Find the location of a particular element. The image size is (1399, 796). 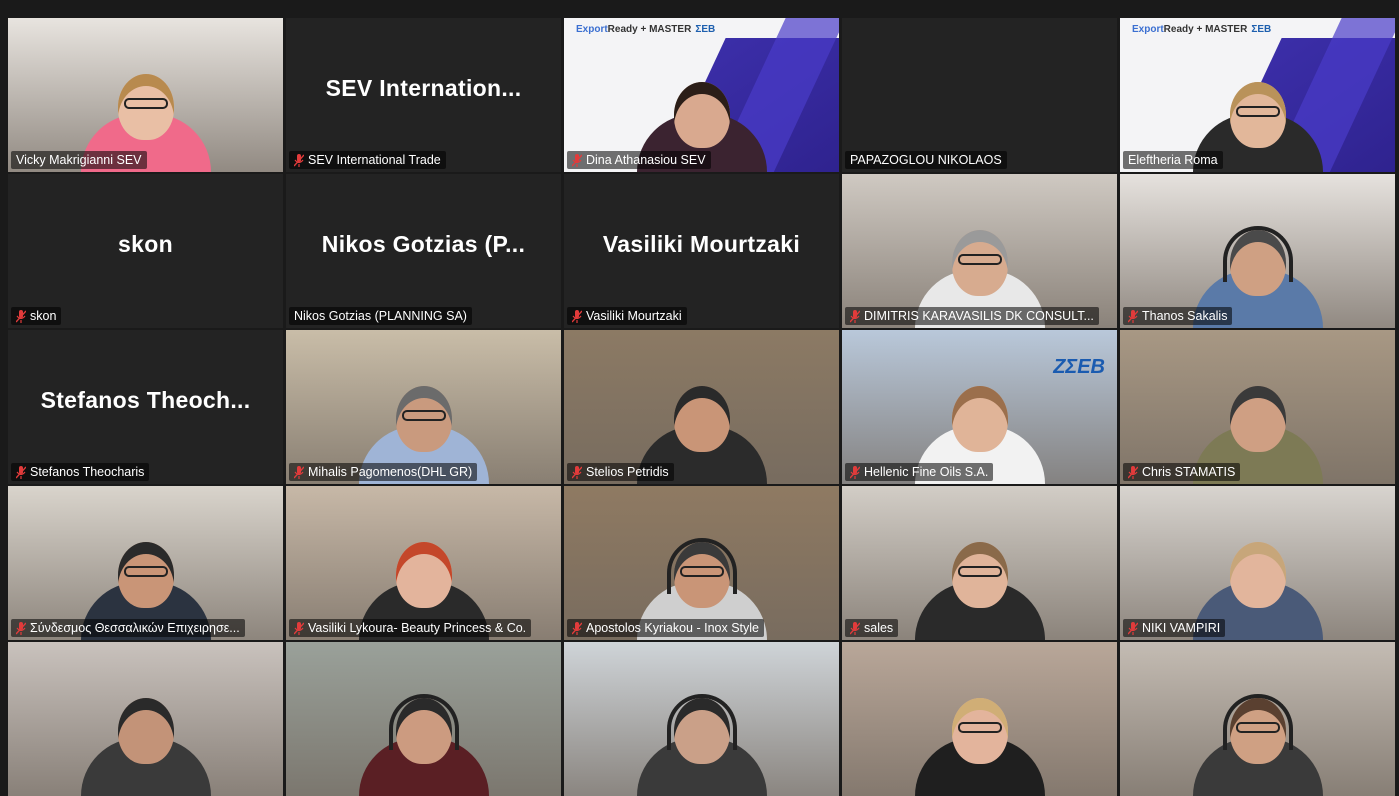

participant-name-label: Hellenic Fine Oils S.A. is located at coordinates (926, 472).